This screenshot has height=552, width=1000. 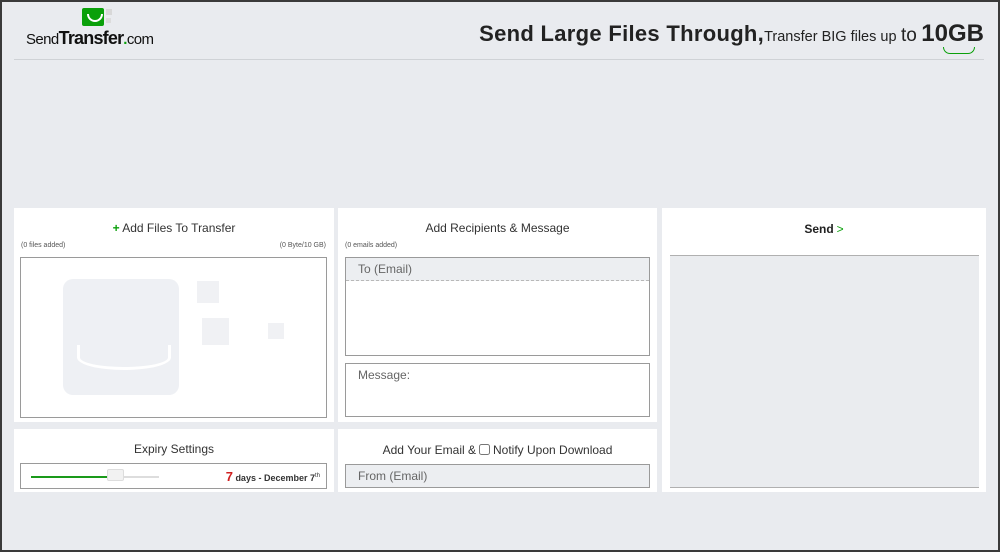 What do you see at coordinates (497, 269) in the screenshot?
I see `to-email-input` at bounding box center [497, 269].